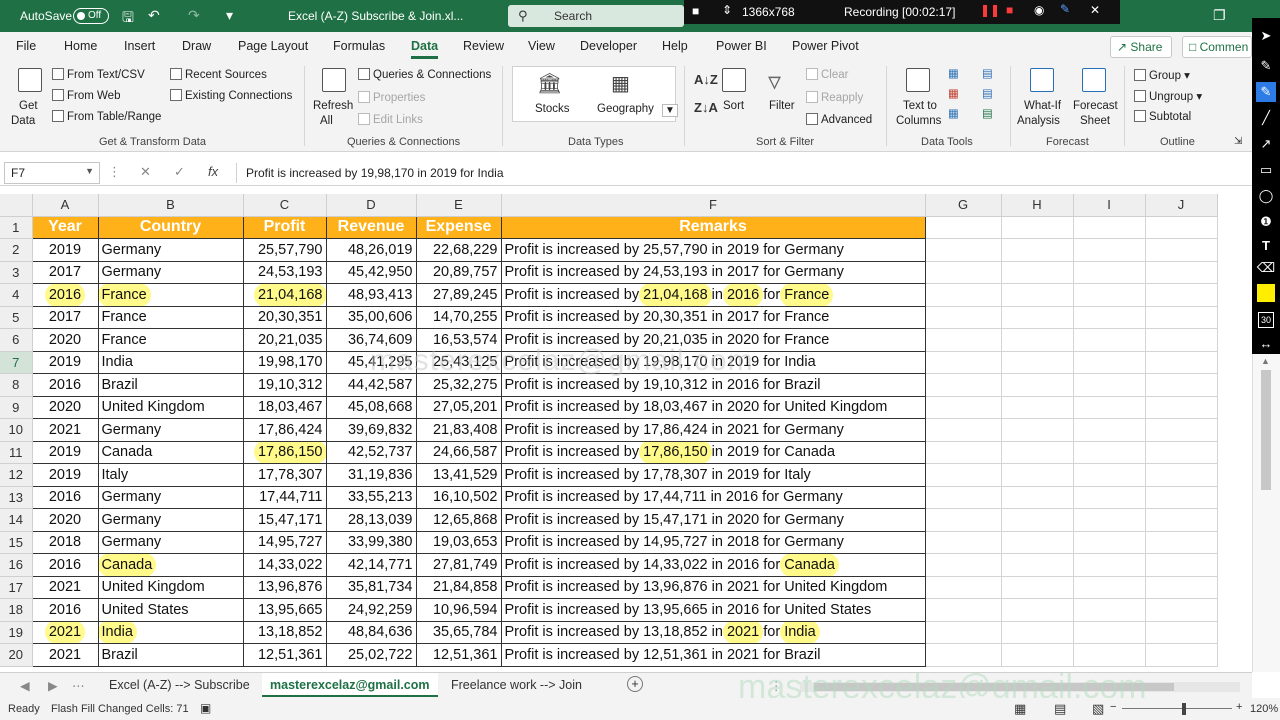 This screenshot has width=1280, height=720. Describe the element at coordinates (171, 205) in the screenshot. I see `column-header-b: B` at that location.